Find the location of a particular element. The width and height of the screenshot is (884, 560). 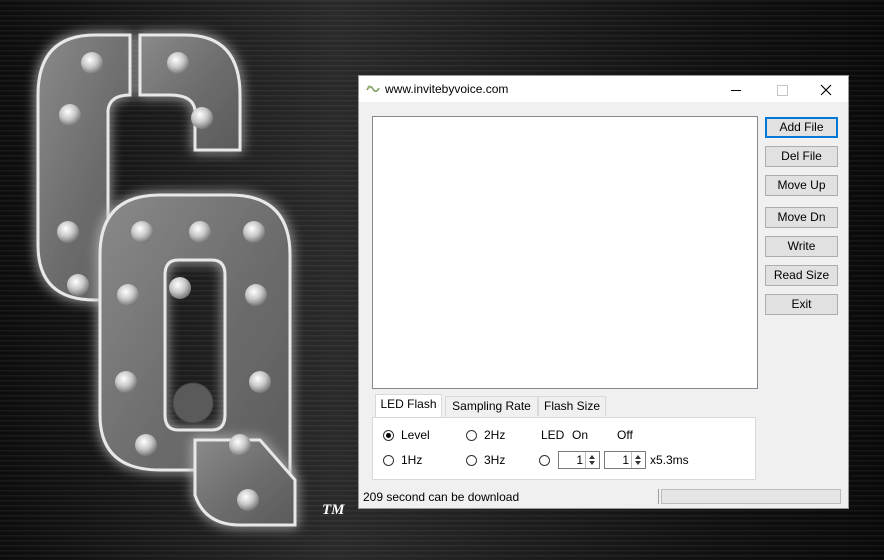

status-separator is located at coordinates (658, 496).